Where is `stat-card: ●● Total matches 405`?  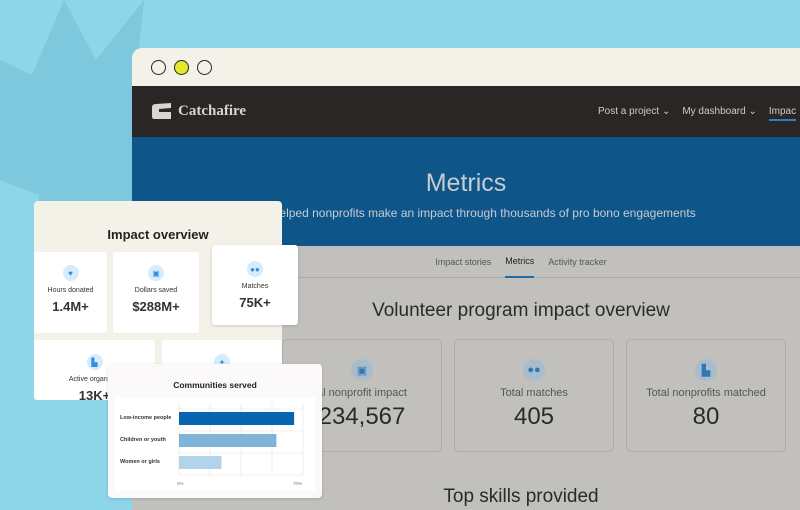
stat-card: ●● Total matches 405 is located at coordinates (534, 395).